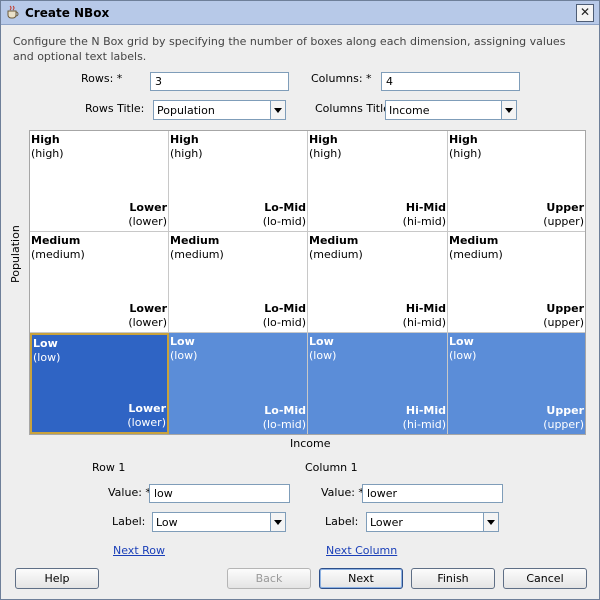 This screenshot has height=600, width=600. What do you see at coordinates (115, 108) in the screenshot?
I see `rows-title-label: Rows Title:` at bounding box center [115, 108].